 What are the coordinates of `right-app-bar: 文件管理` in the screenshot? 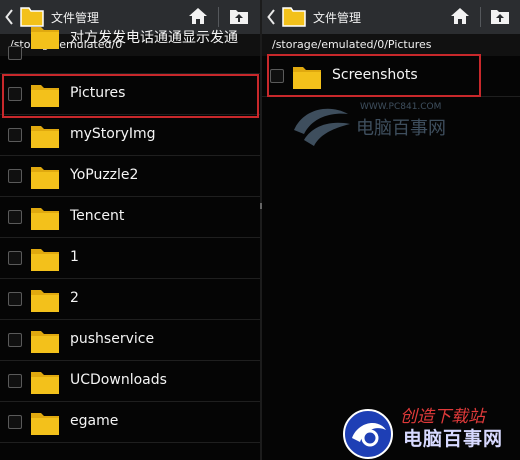 It's located at (391, 17).